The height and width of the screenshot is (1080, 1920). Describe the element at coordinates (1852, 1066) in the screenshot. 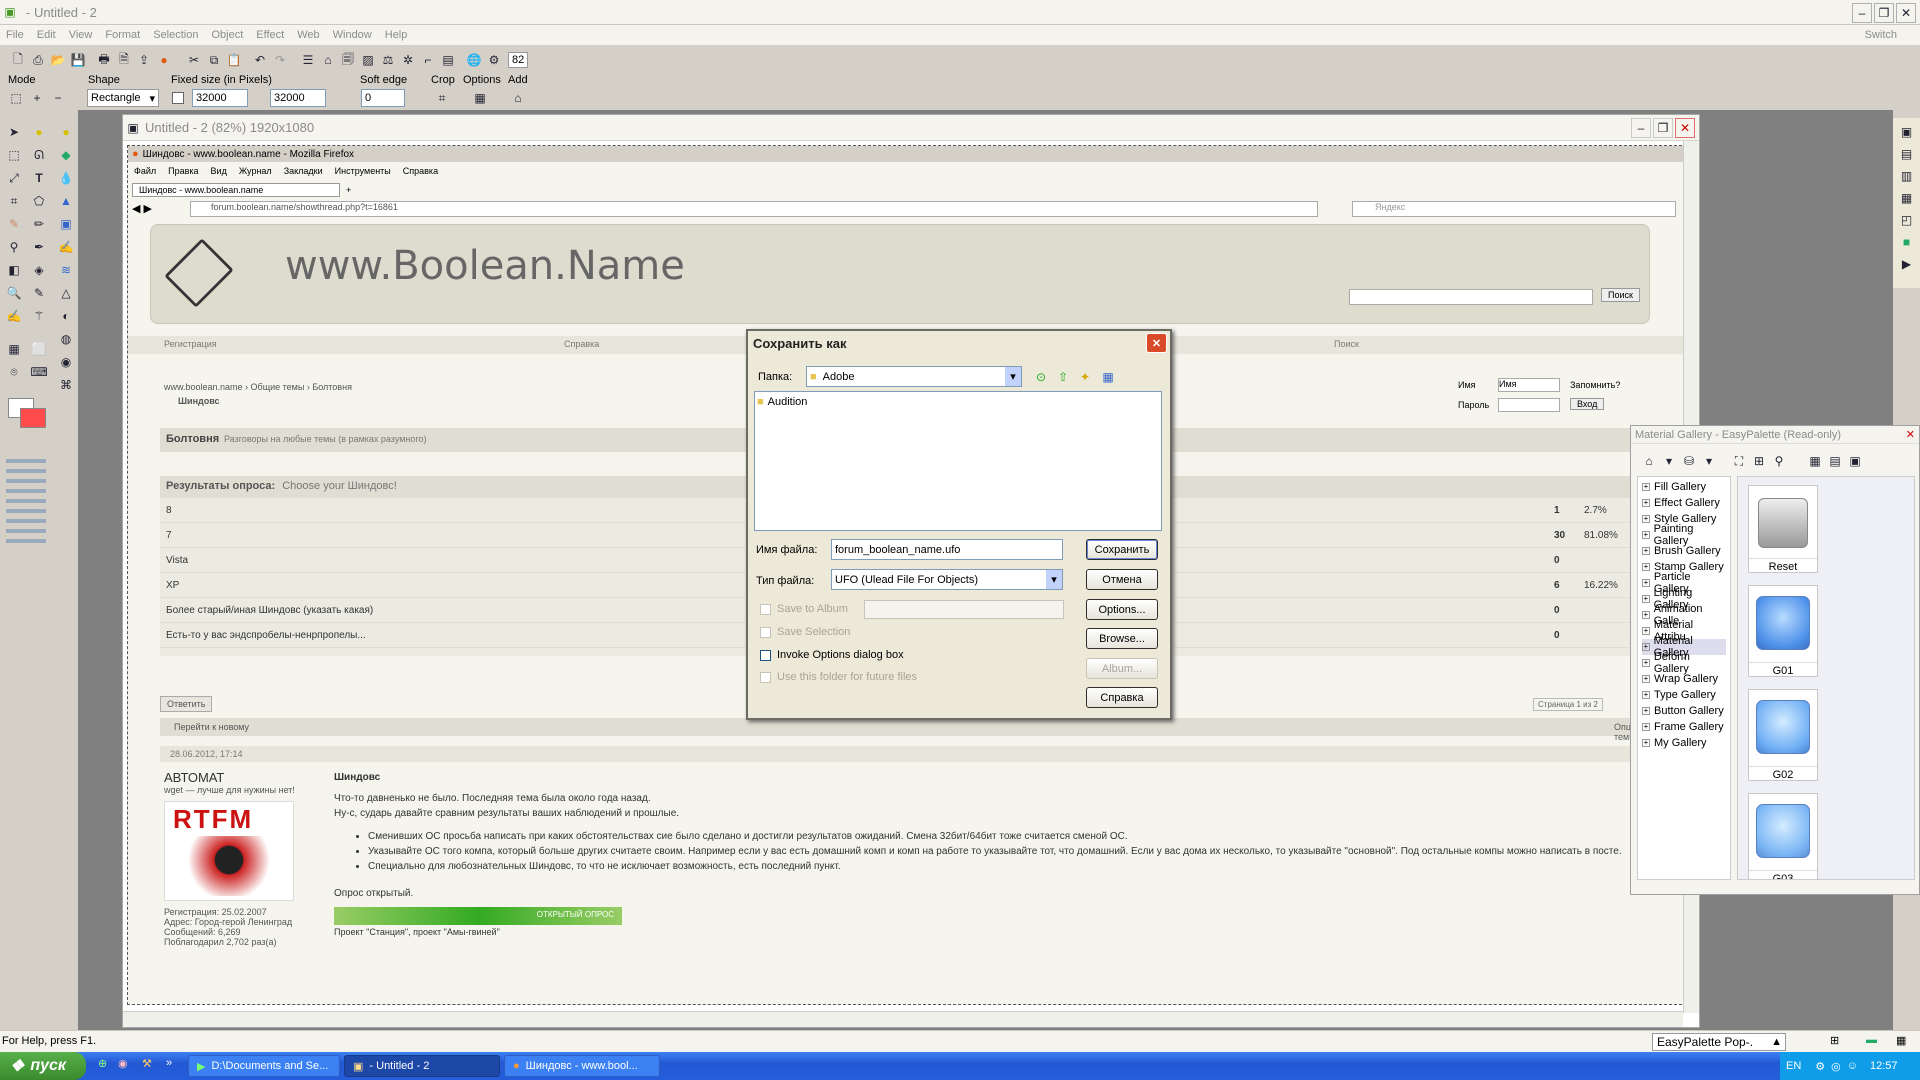

I see `tray-icon: ☺` at that location.